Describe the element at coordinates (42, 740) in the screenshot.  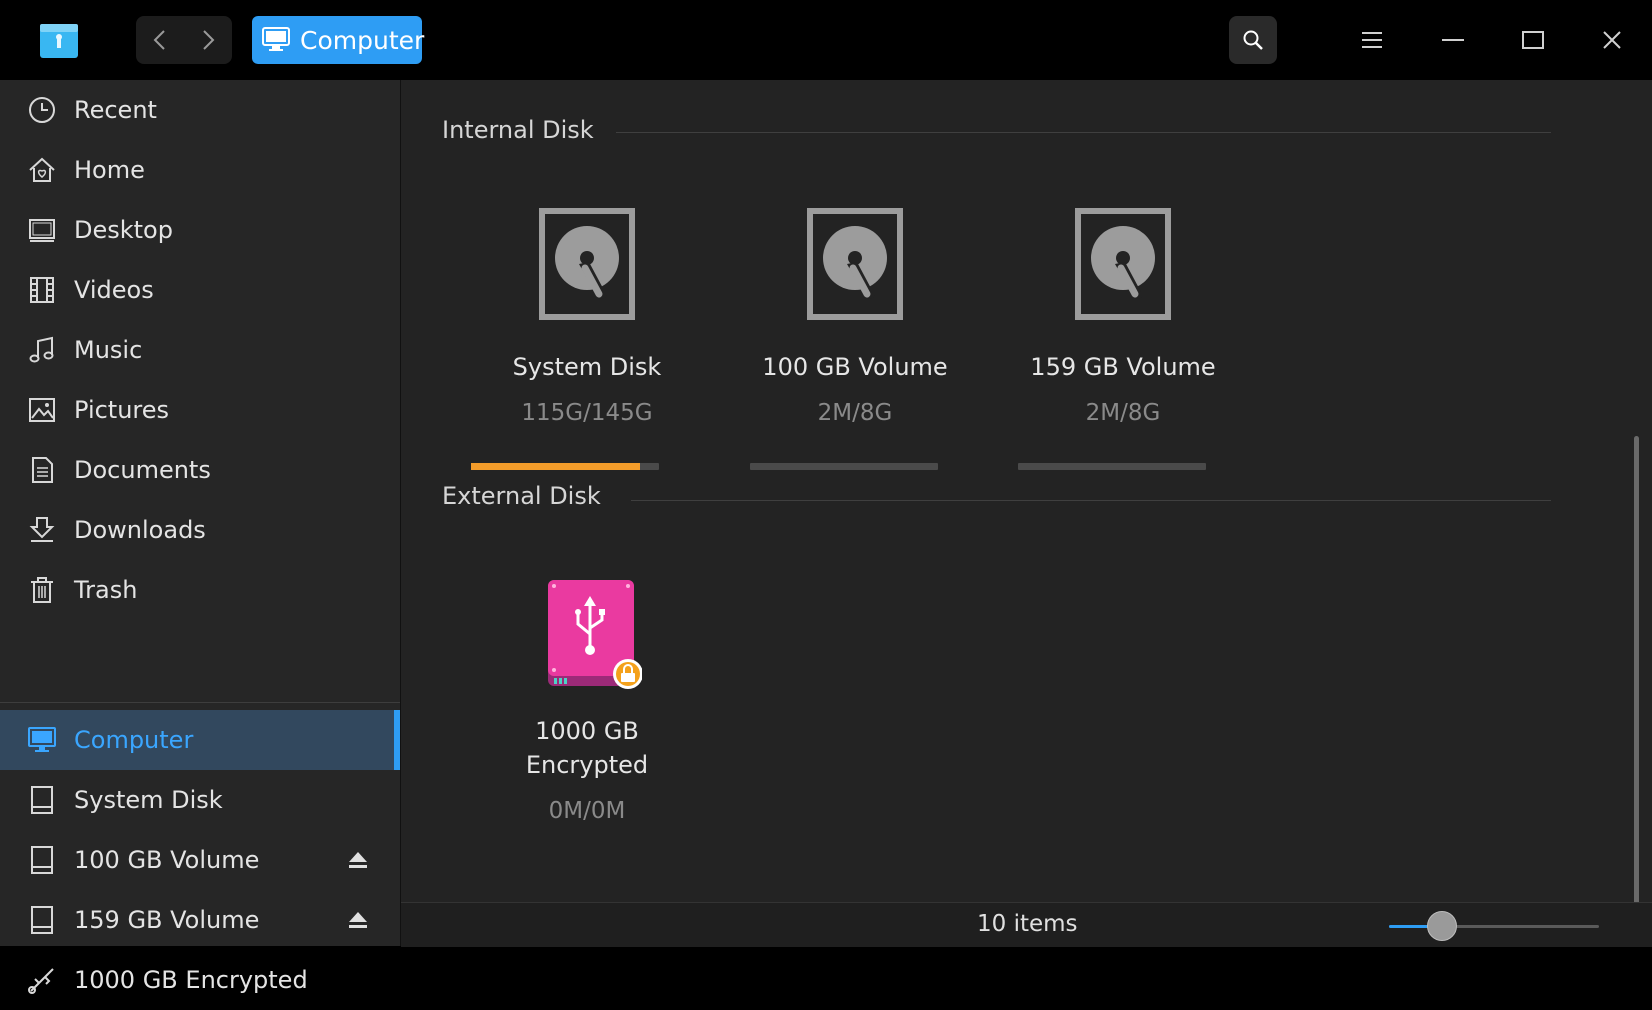
I see `computer-icon` at that location.